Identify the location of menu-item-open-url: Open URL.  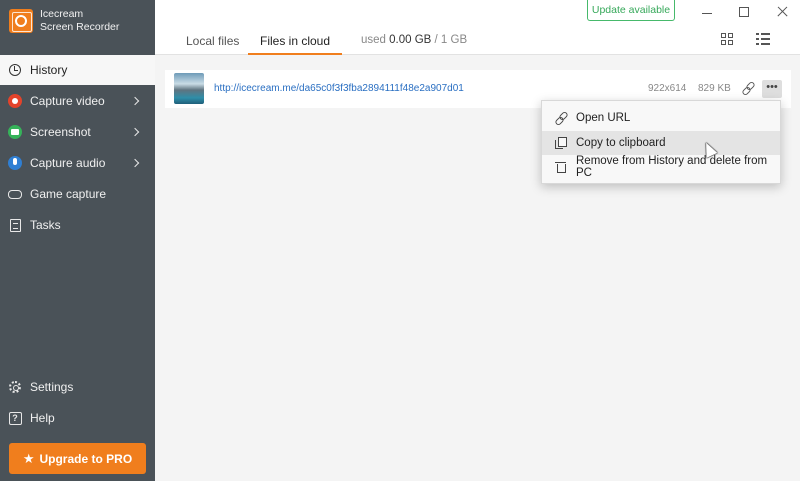
(661, 118).